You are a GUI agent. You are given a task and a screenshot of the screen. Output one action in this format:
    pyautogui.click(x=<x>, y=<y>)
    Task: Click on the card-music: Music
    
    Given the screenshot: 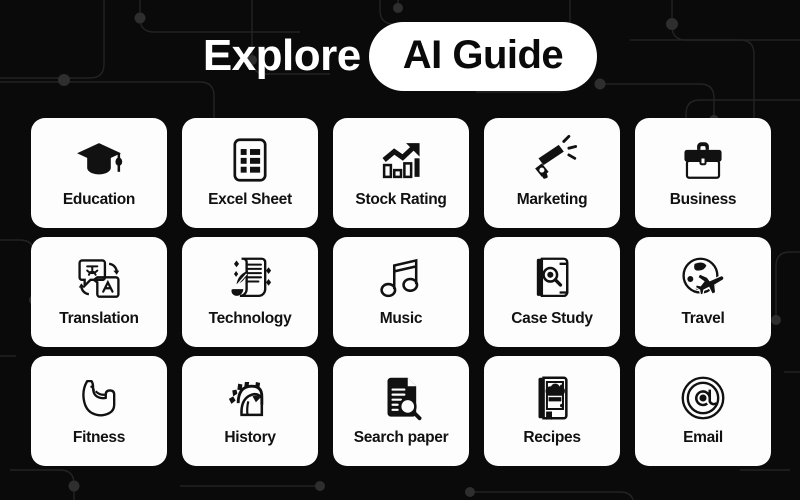 What is the action you would take?
    pyautogui.click(x=401, y=292)
    